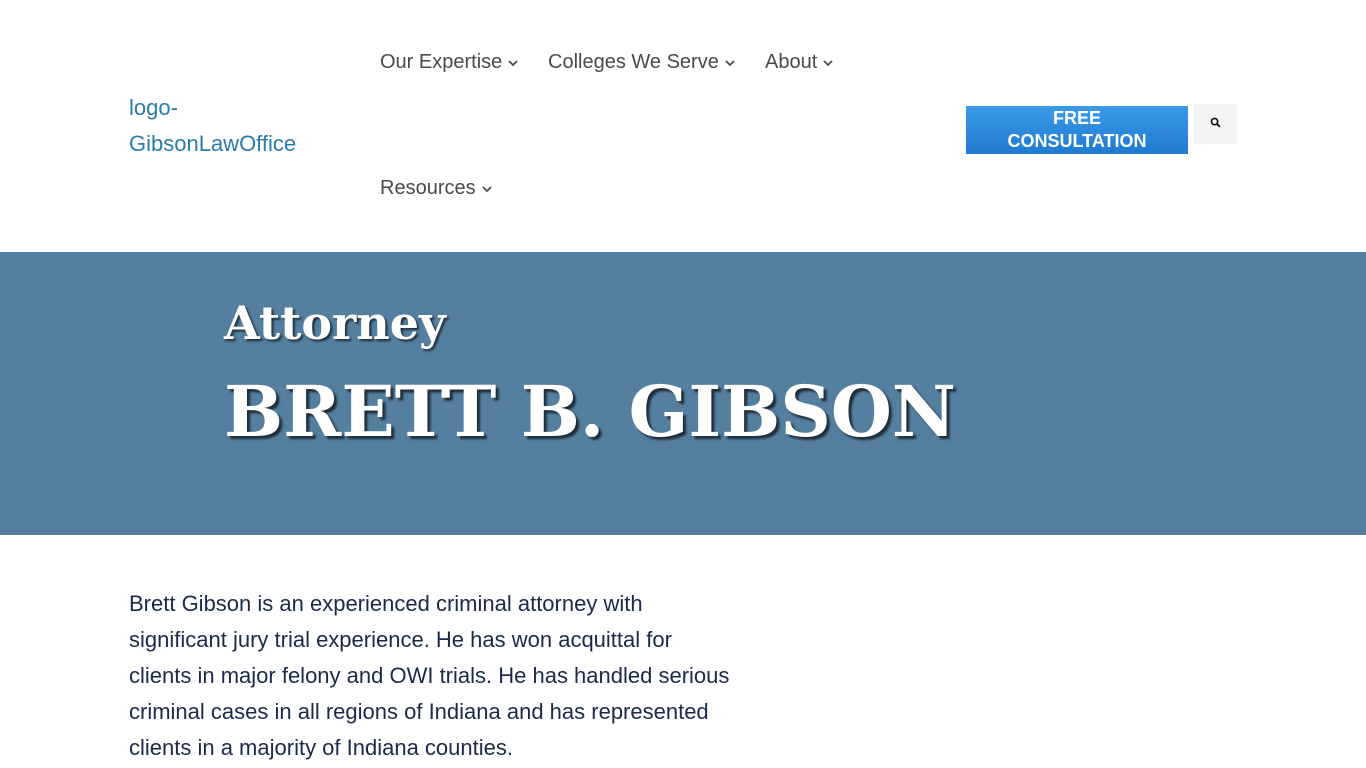  Describe the element at coordinates (335, 323) in the screenshot. I see `hero-subtitle: Attorney` at that location.